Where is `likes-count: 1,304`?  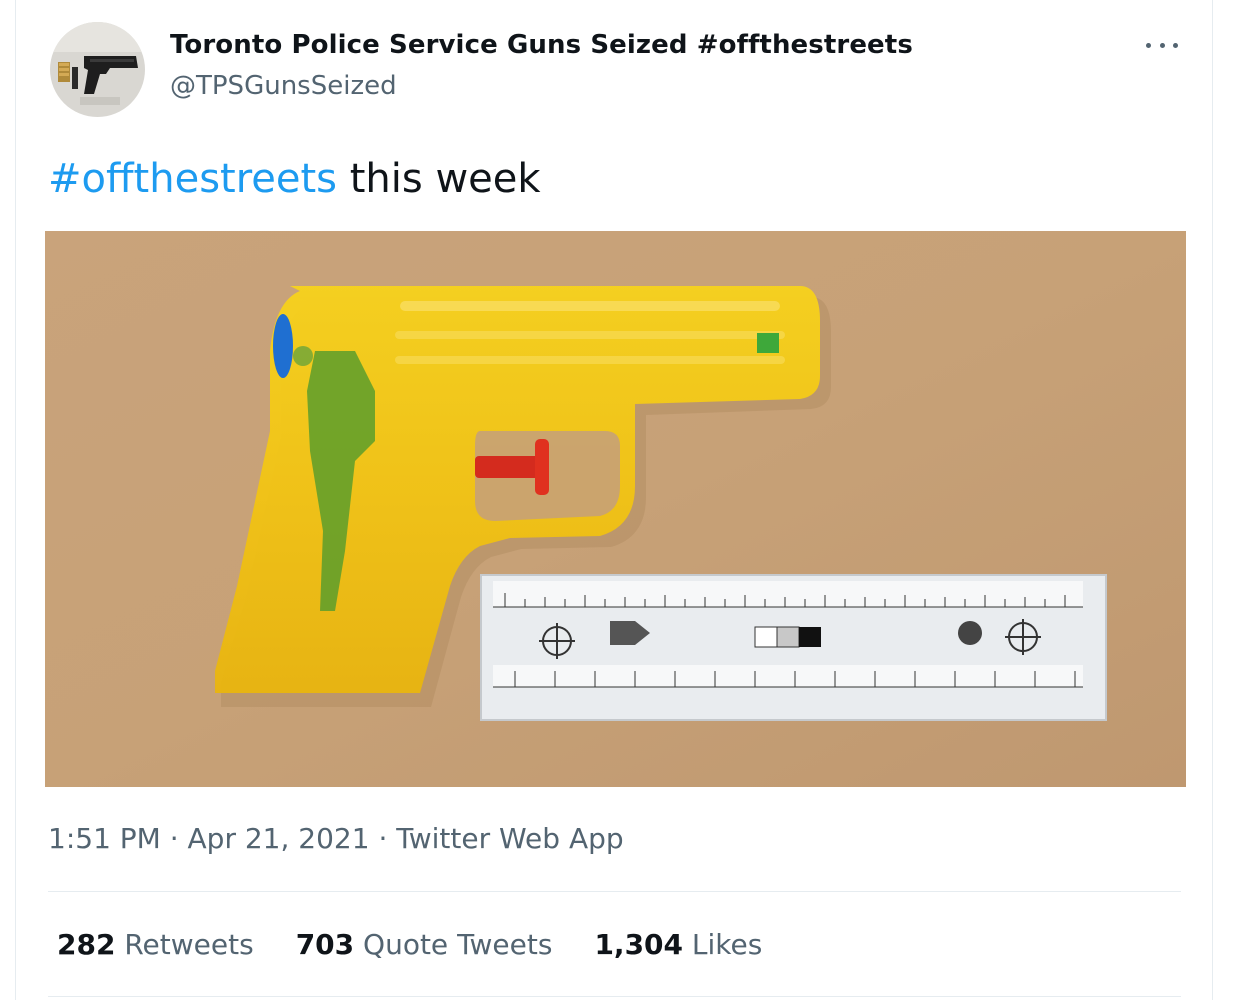 likes-count: 1,304 is located at coordinates (639, 944).